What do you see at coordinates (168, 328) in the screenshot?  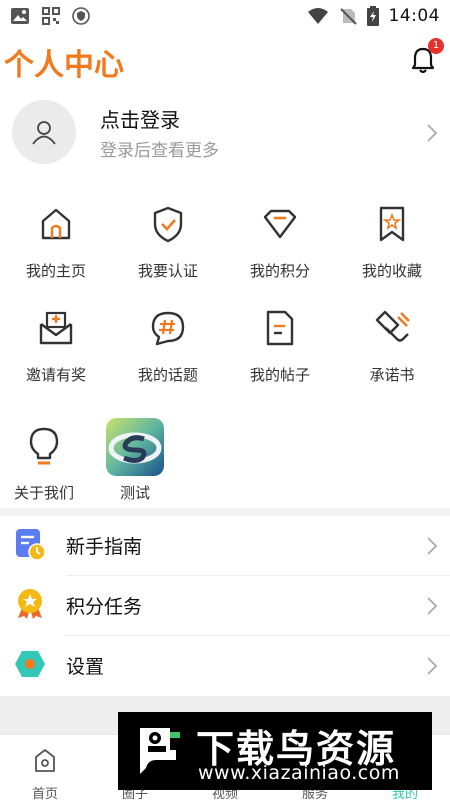 I see `topic-hash-icon` at bounding box center [168, 328].